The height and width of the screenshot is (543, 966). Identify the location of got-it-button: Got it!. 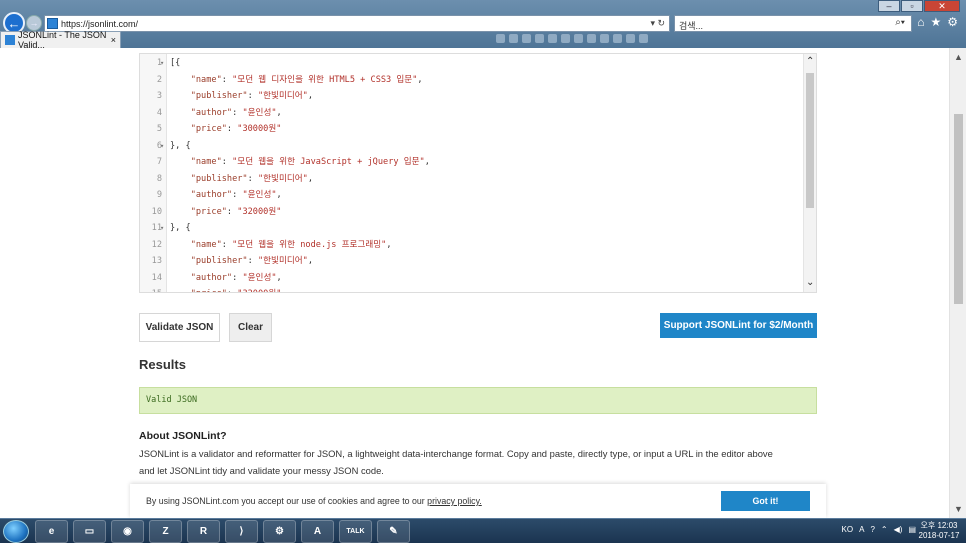
(765, 501).